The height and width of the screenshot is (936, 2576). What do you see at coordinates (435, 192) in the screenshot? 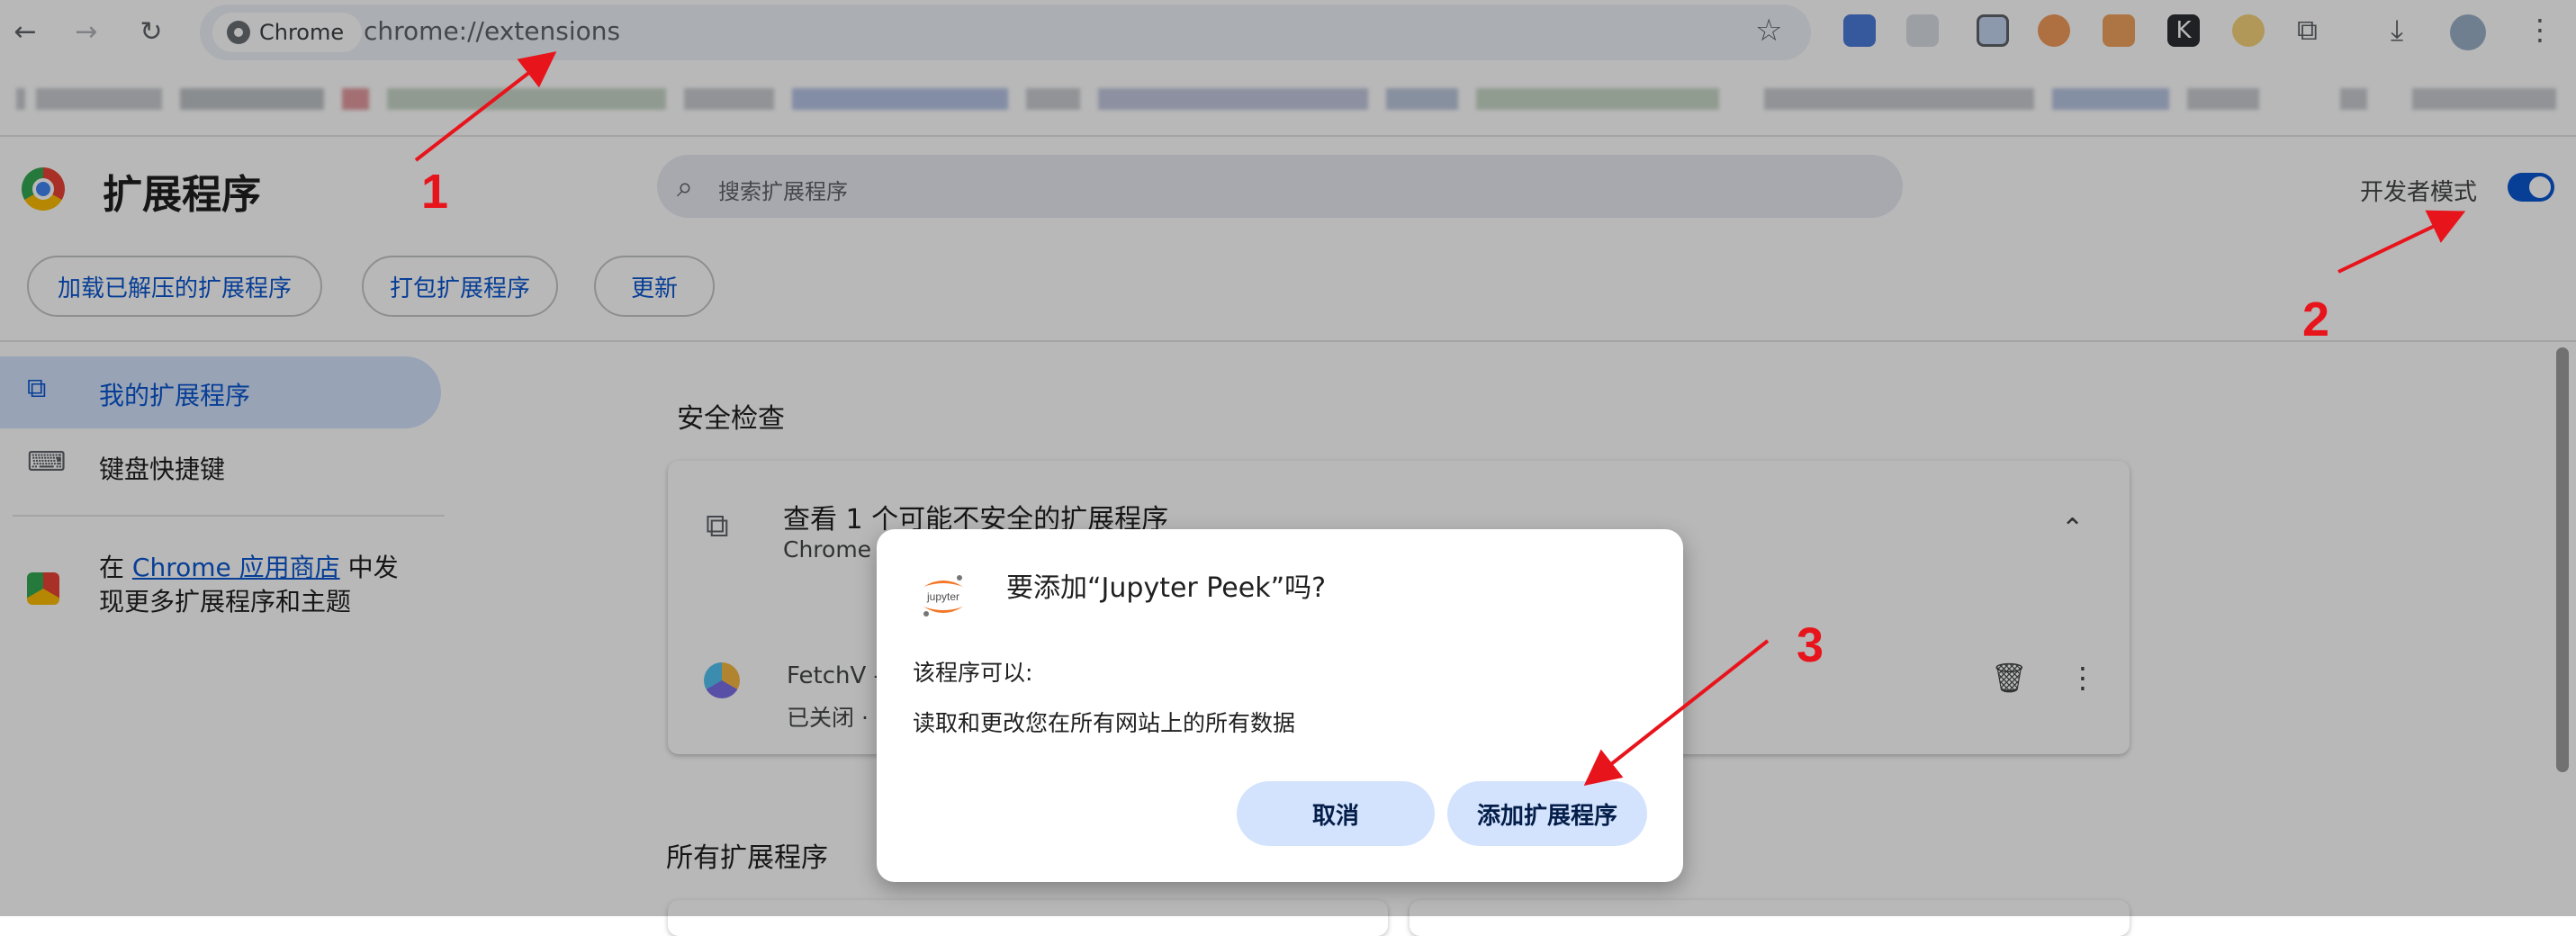
I see `annotation-number-1: 1` at bounding box center [435, 192].